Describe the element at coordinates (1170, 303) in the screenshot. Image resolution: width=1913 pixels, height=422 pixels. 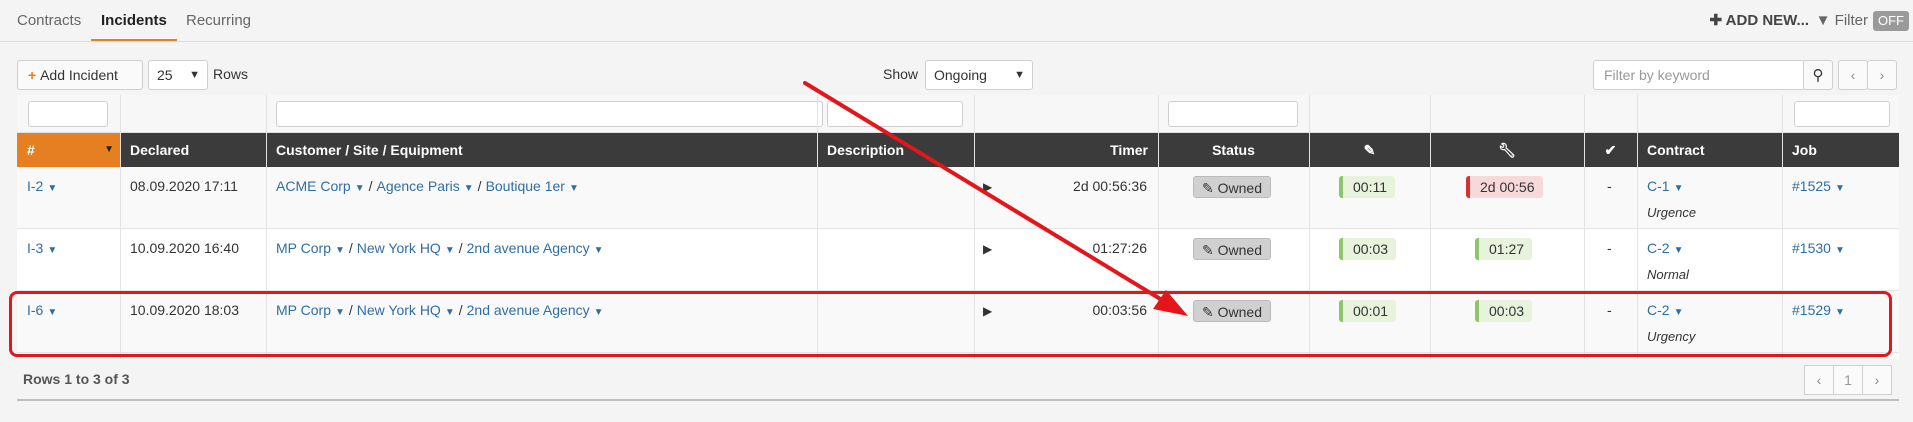
I see `arrow-head` at that location.